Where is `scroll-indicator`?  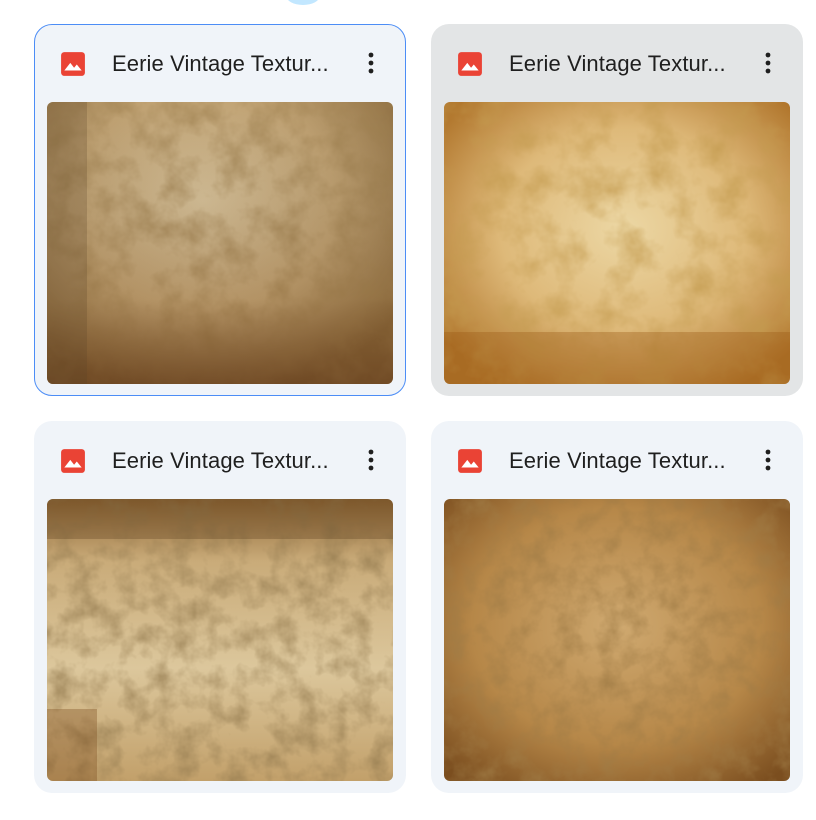 scroll-indicator is located at coordinates (303, 2).